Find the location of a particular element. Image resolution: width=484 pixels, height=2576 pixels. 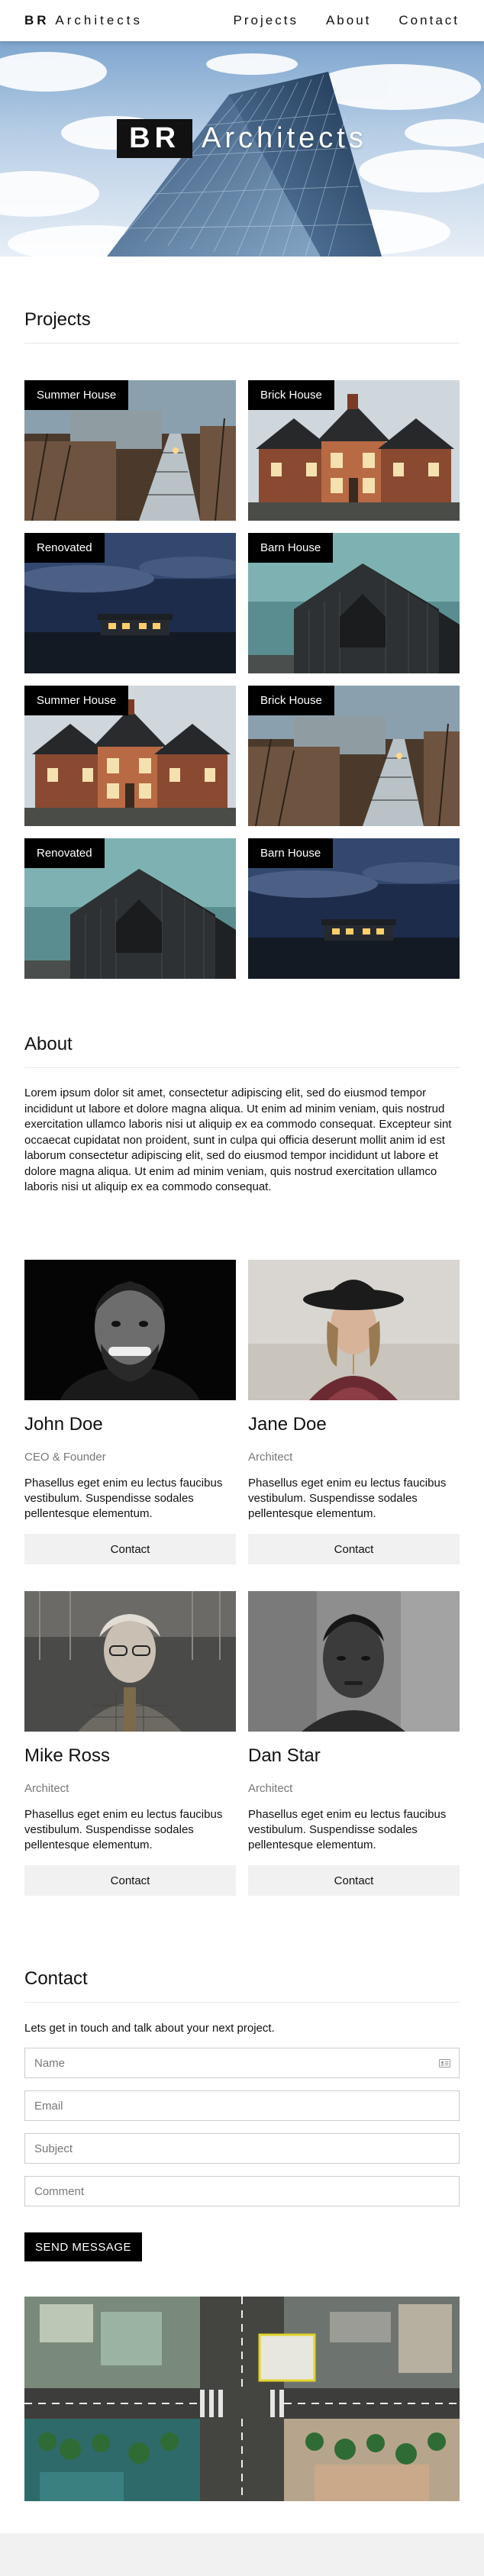

name-input is located at coordinates (242, 2063).